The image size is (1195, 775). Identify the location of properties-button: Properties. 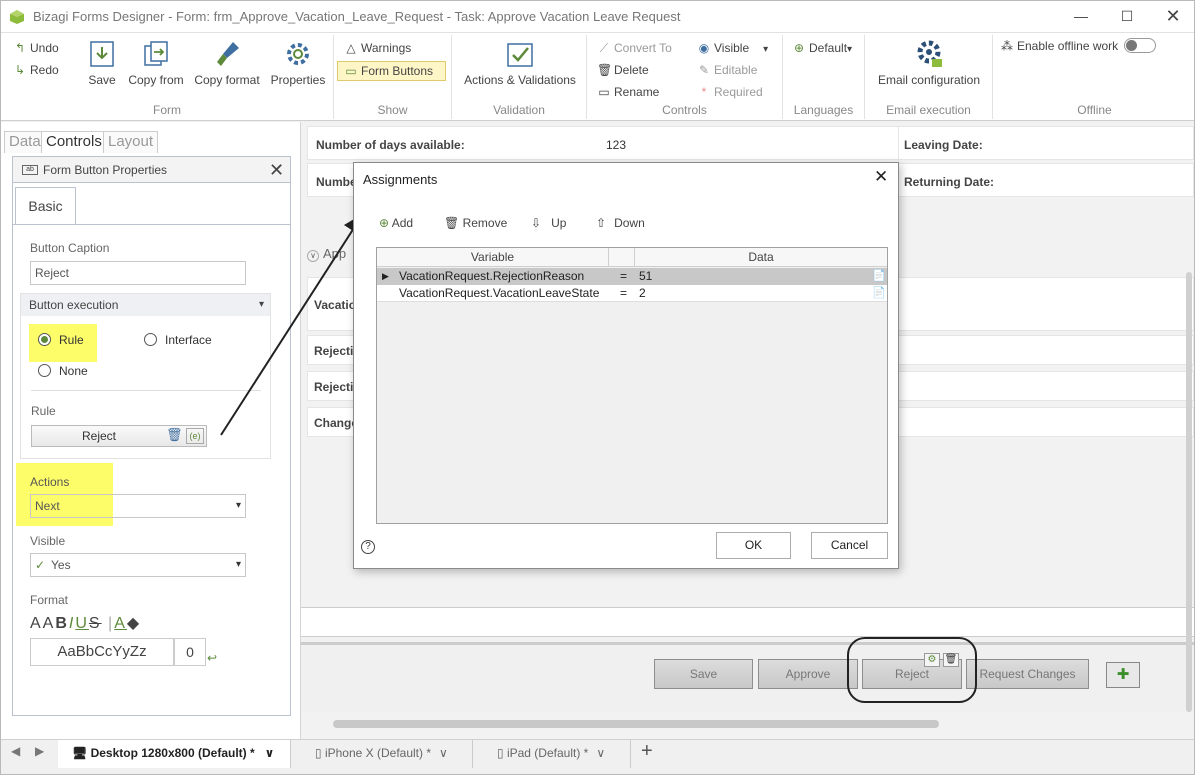
(298, 63).